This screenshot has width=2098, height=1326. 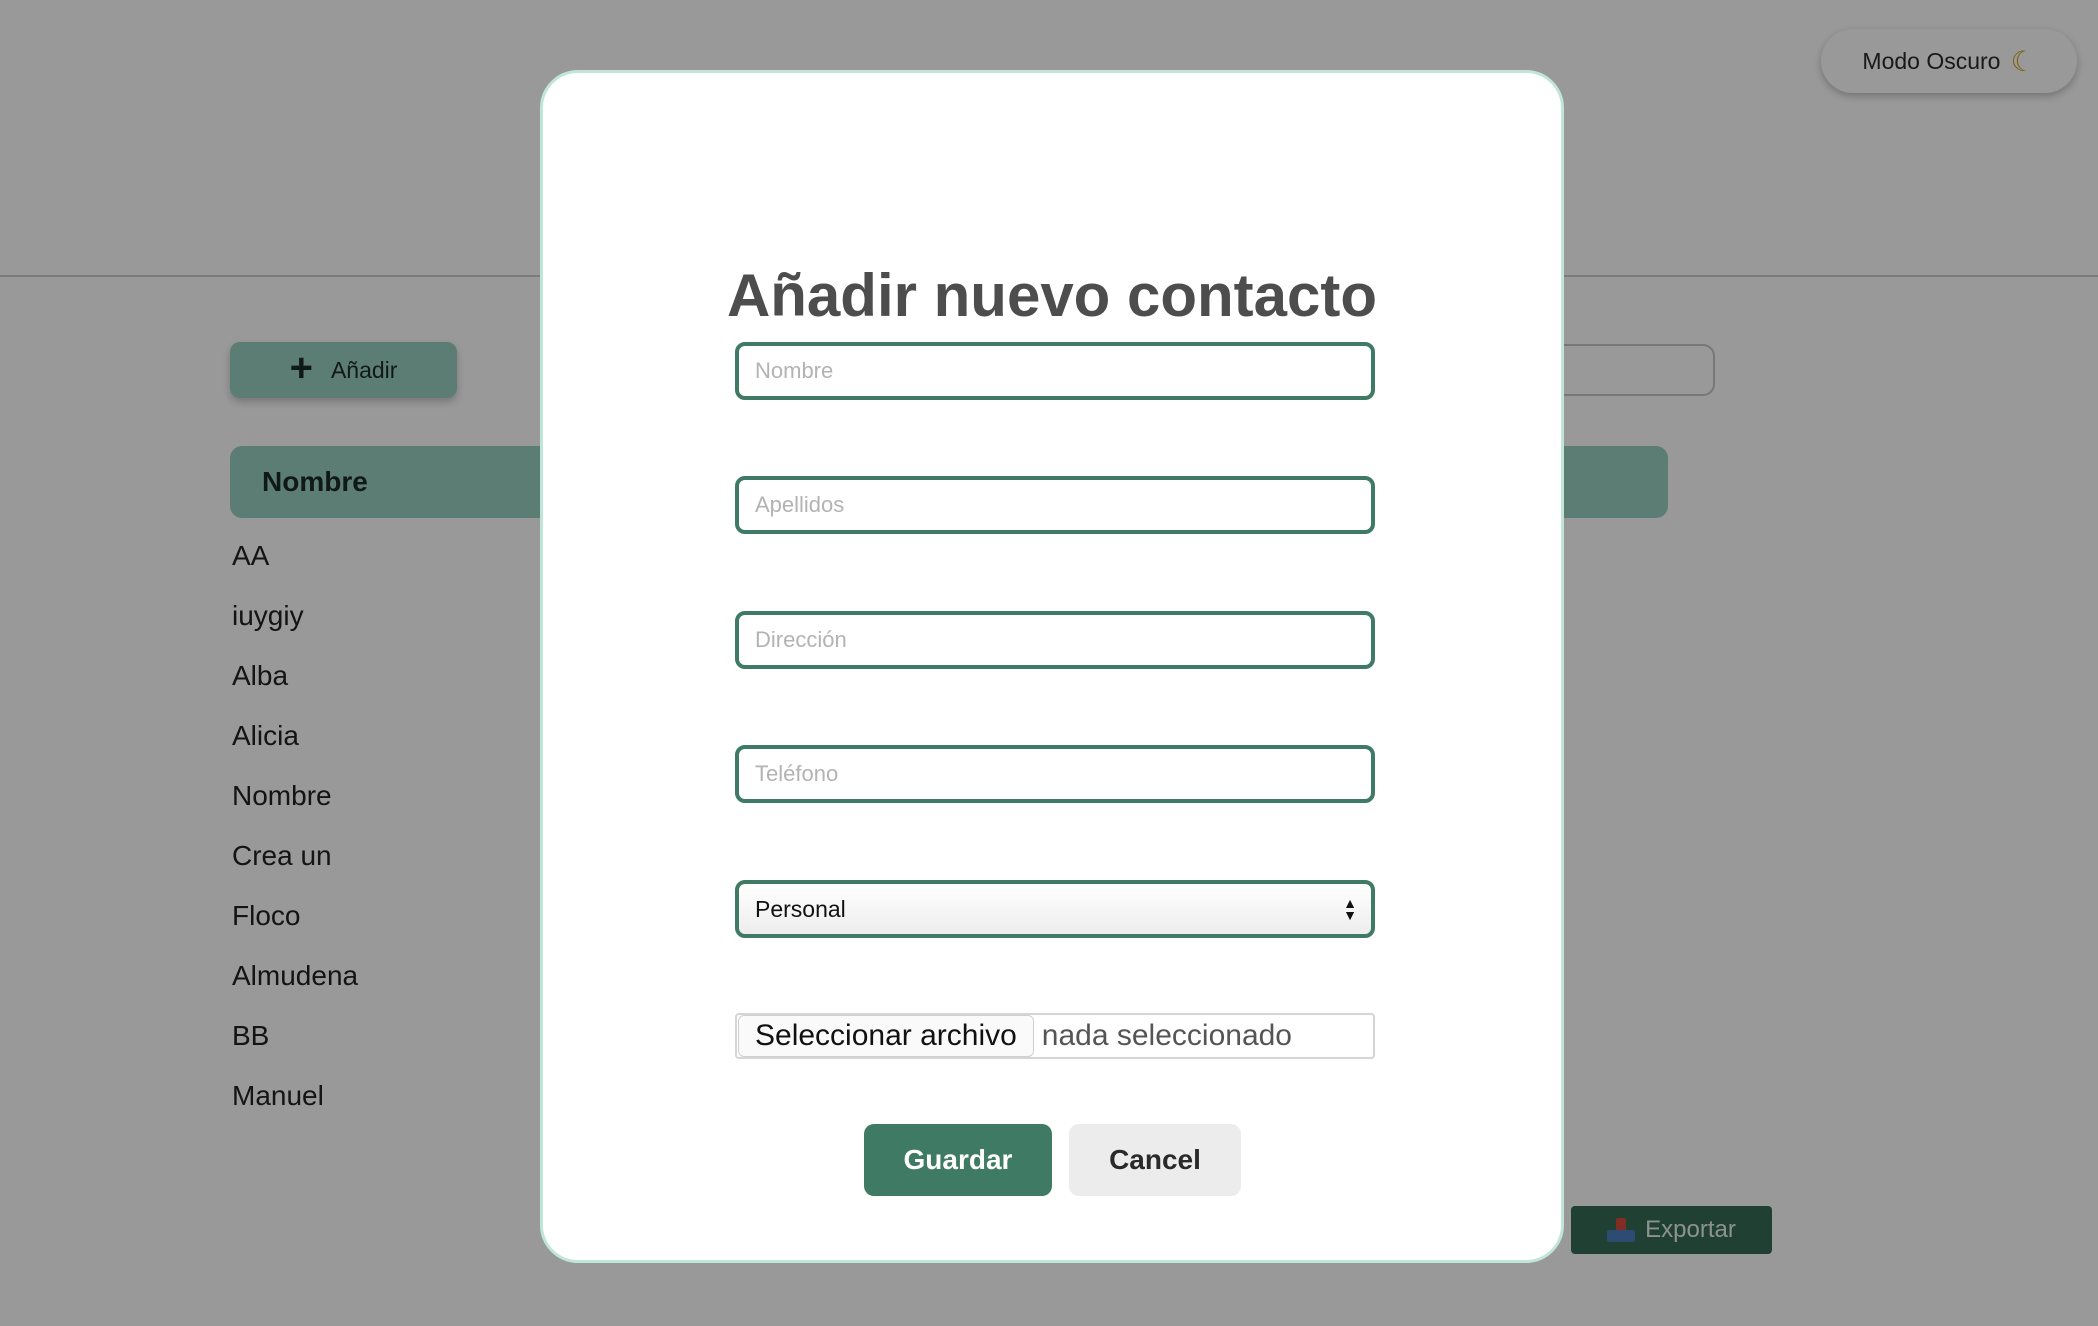 What do you see at coordinates (800, 908) in the screenshot?
I see `category-select-value: Personal` at bounding box center [800, 908].